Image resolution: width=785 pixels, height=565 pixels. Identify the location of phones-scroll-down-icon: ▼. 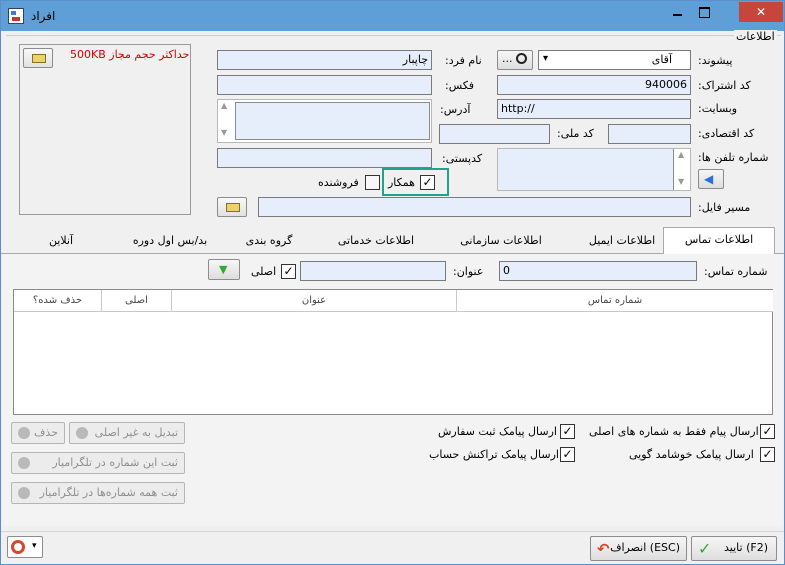
(681, 181).